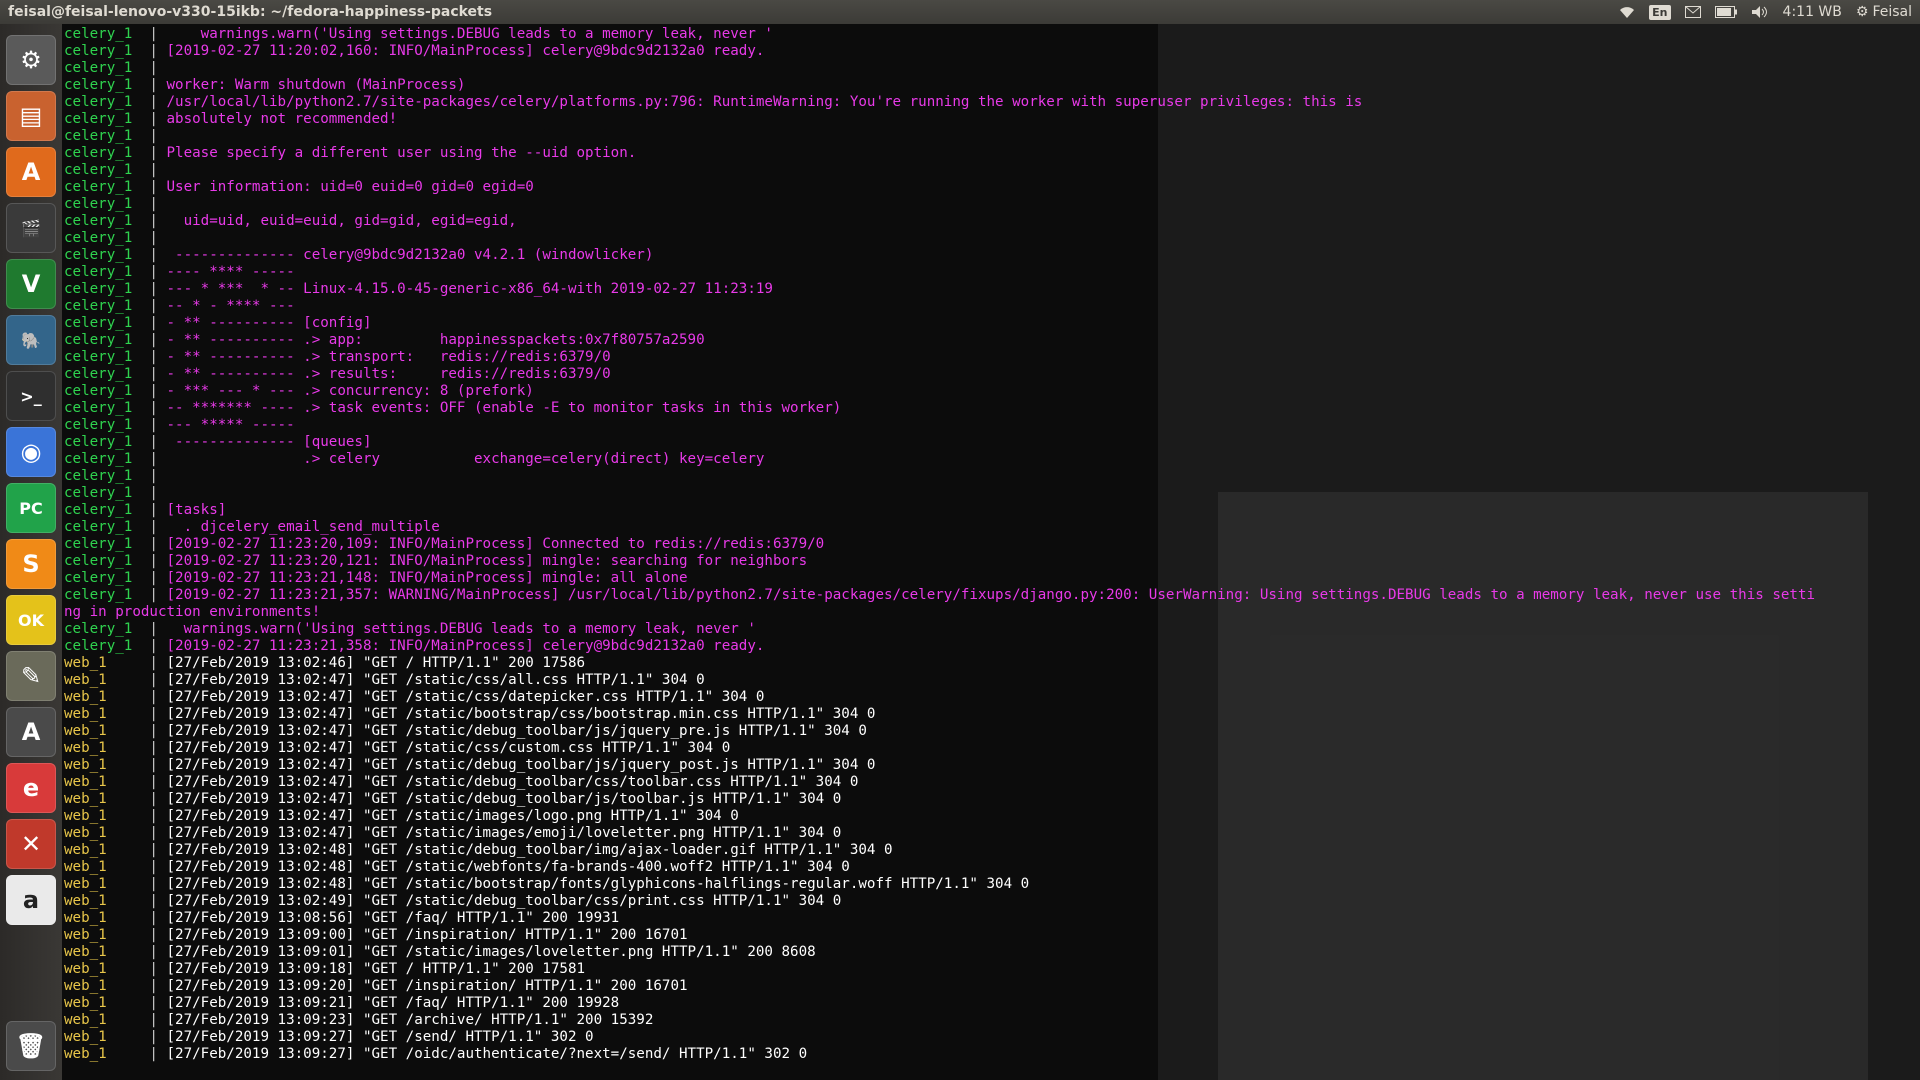  What do you see at coordinates (1760, 12) in the screenshot?
I see `volume-icon` at bounding box center [1760, 12].